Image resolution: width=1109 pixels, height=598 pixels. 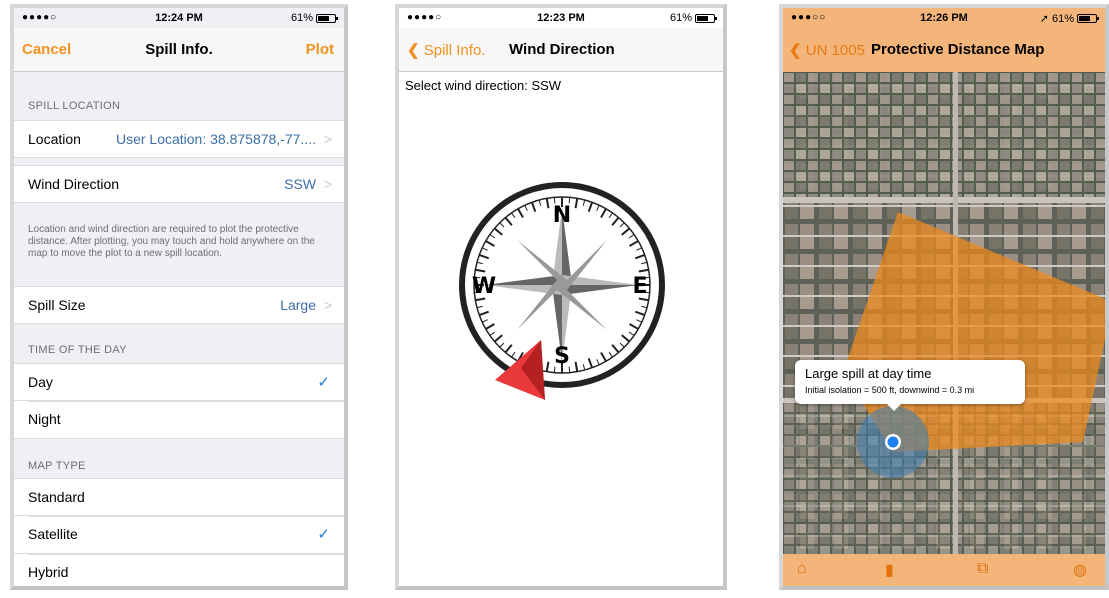 What do you see at coordinates (40, 382) in the screenshot?
I see `time-option-label: Day` at bounding box center [40, 382].